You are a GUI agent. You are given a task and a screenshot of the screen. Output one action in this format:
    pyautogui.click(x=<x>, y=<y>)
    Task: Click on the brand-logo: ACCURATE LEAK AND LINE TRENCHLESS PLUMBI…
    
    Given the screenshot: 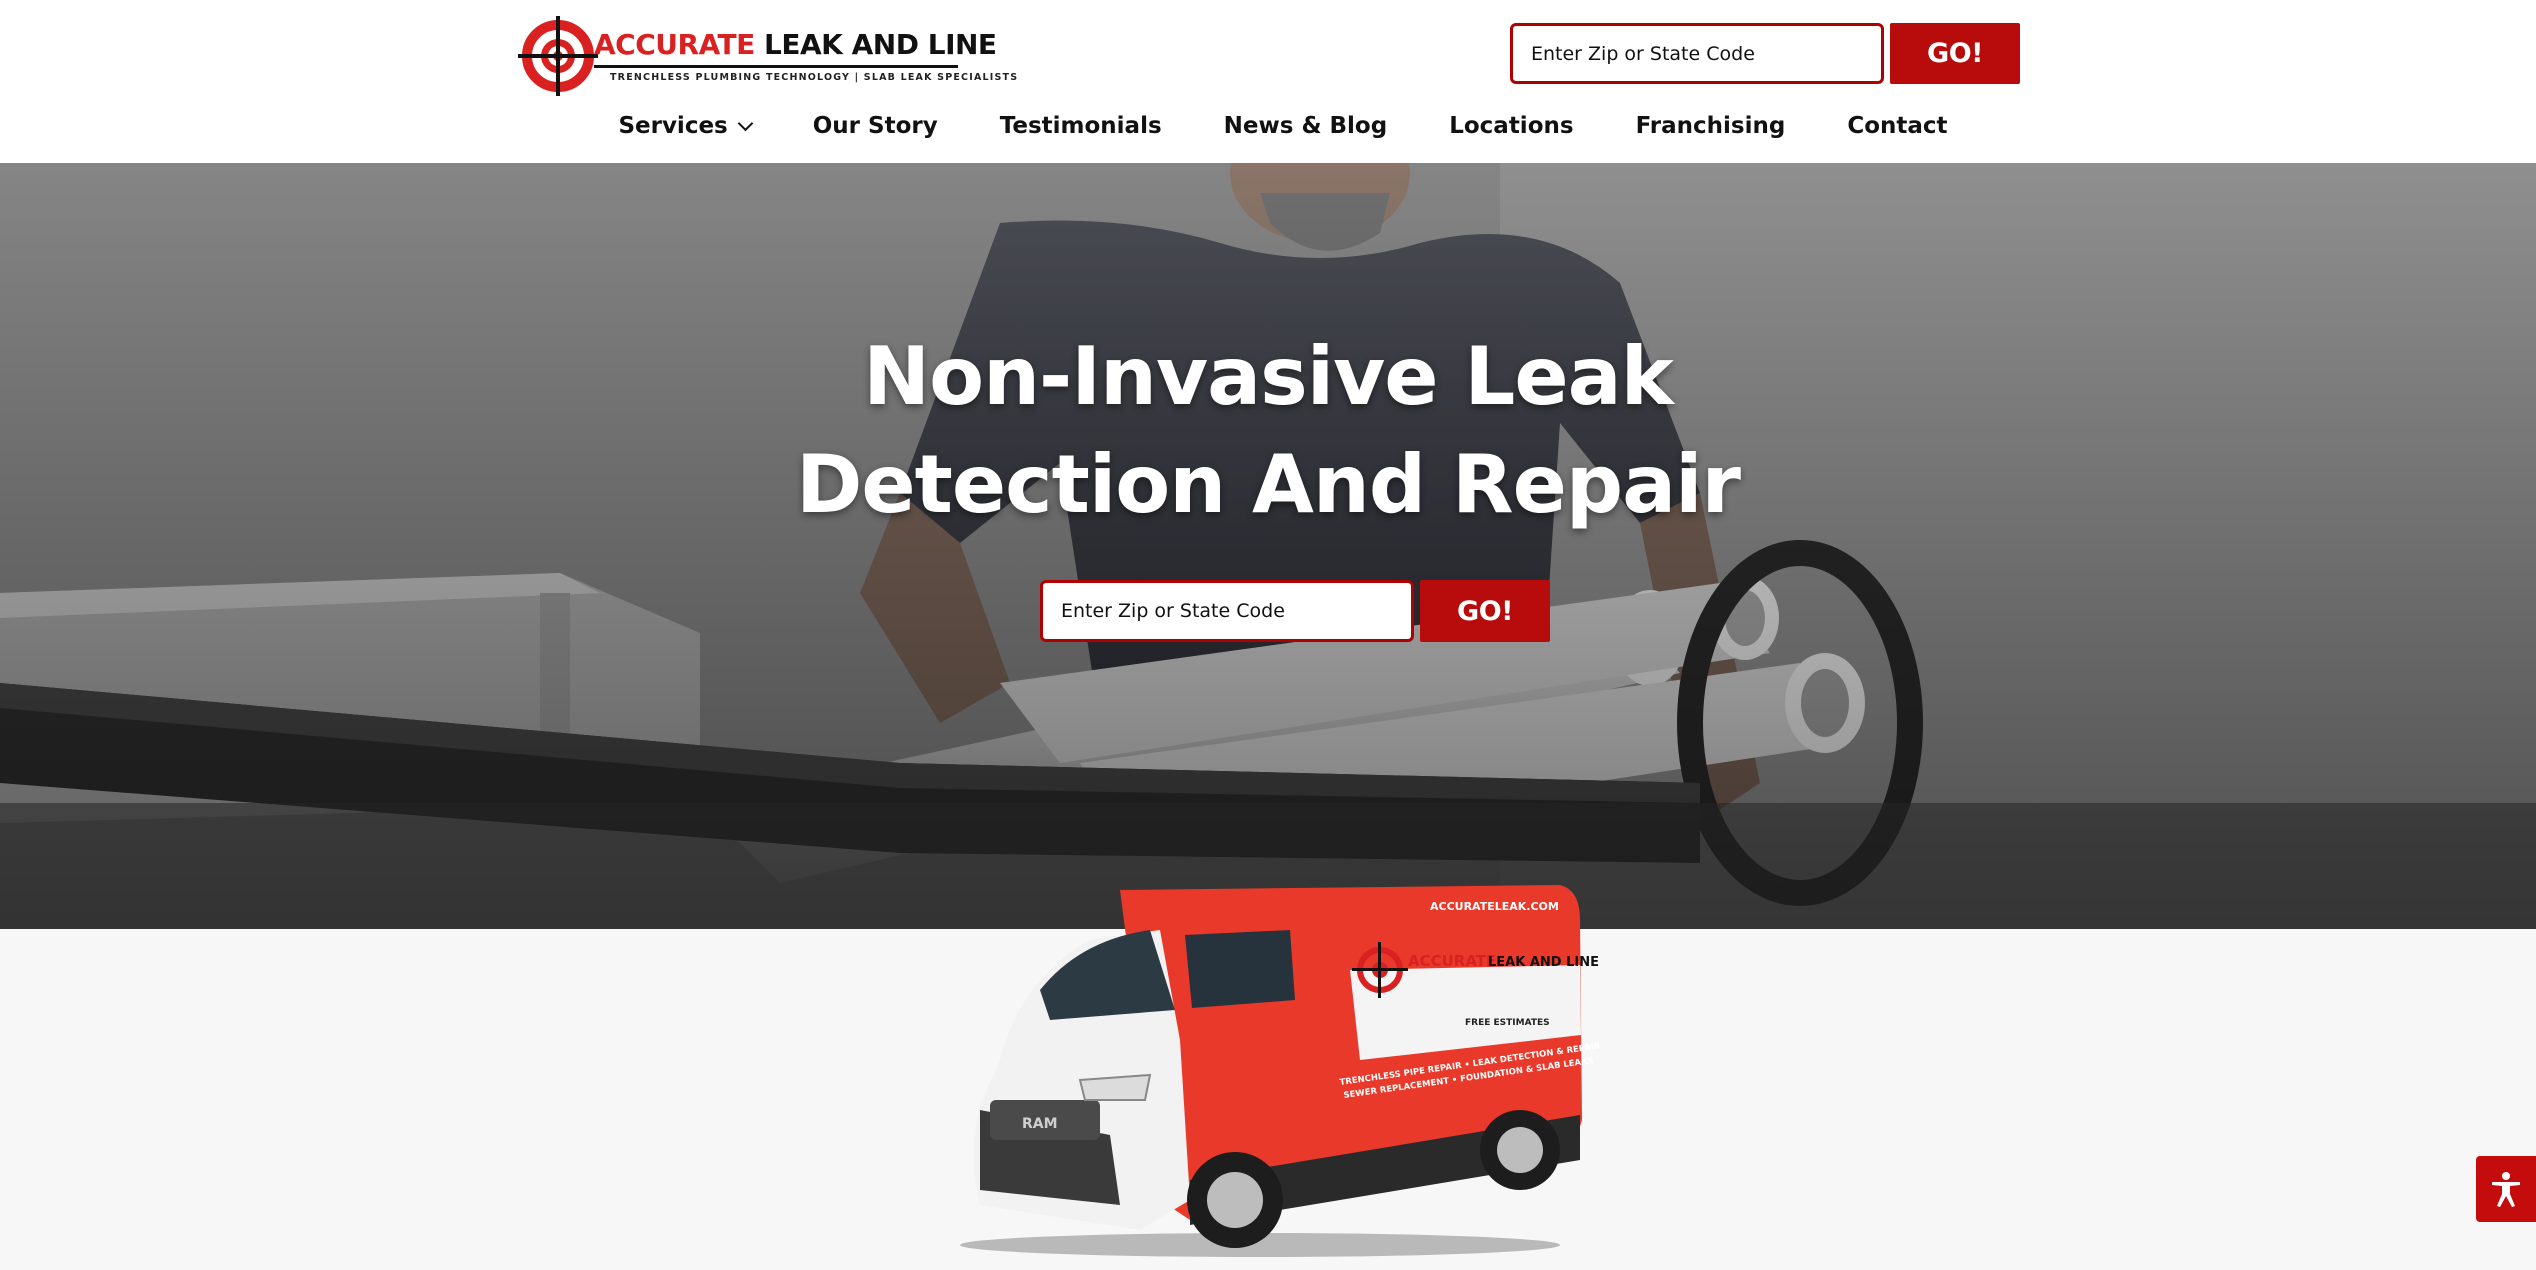 What is the action you would take?
    pyautogui.click(x=766, y=56)
    